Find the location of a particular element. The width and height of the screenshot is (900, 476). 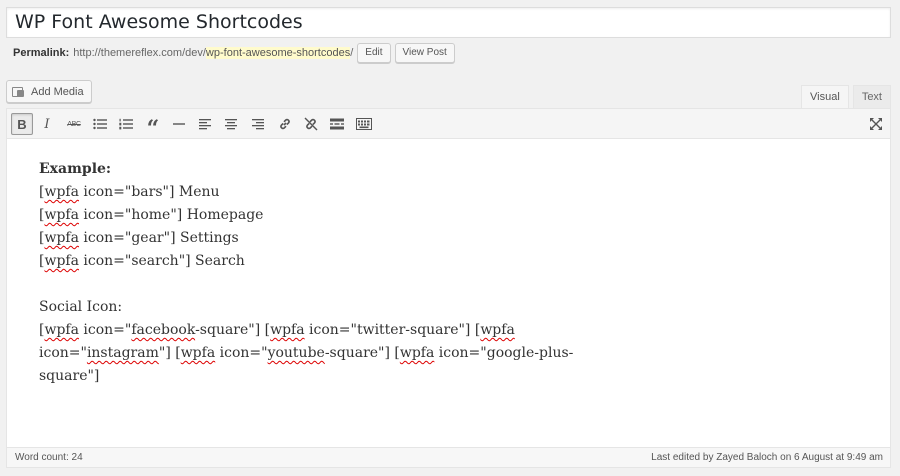

horizontal-line-icon is located at coordinates (179, 124).